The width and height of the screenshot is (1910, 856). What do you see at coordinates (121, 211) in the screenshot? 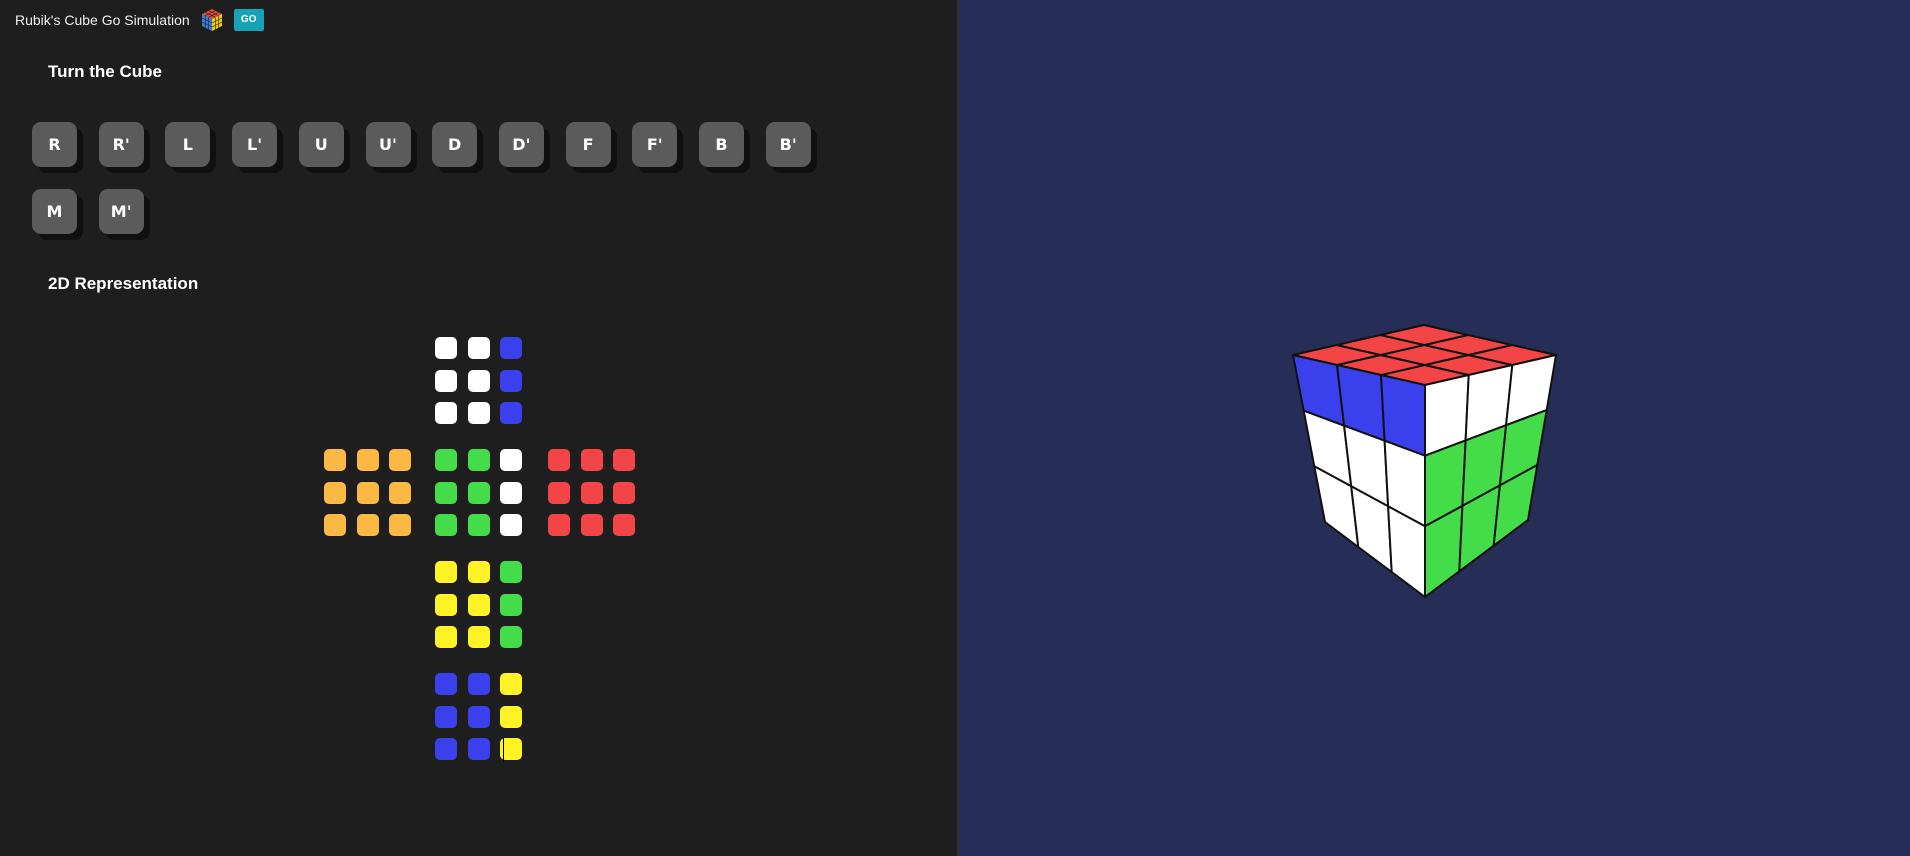
I see `move-button-M-prime: M'` at bounding box center [121, 211].